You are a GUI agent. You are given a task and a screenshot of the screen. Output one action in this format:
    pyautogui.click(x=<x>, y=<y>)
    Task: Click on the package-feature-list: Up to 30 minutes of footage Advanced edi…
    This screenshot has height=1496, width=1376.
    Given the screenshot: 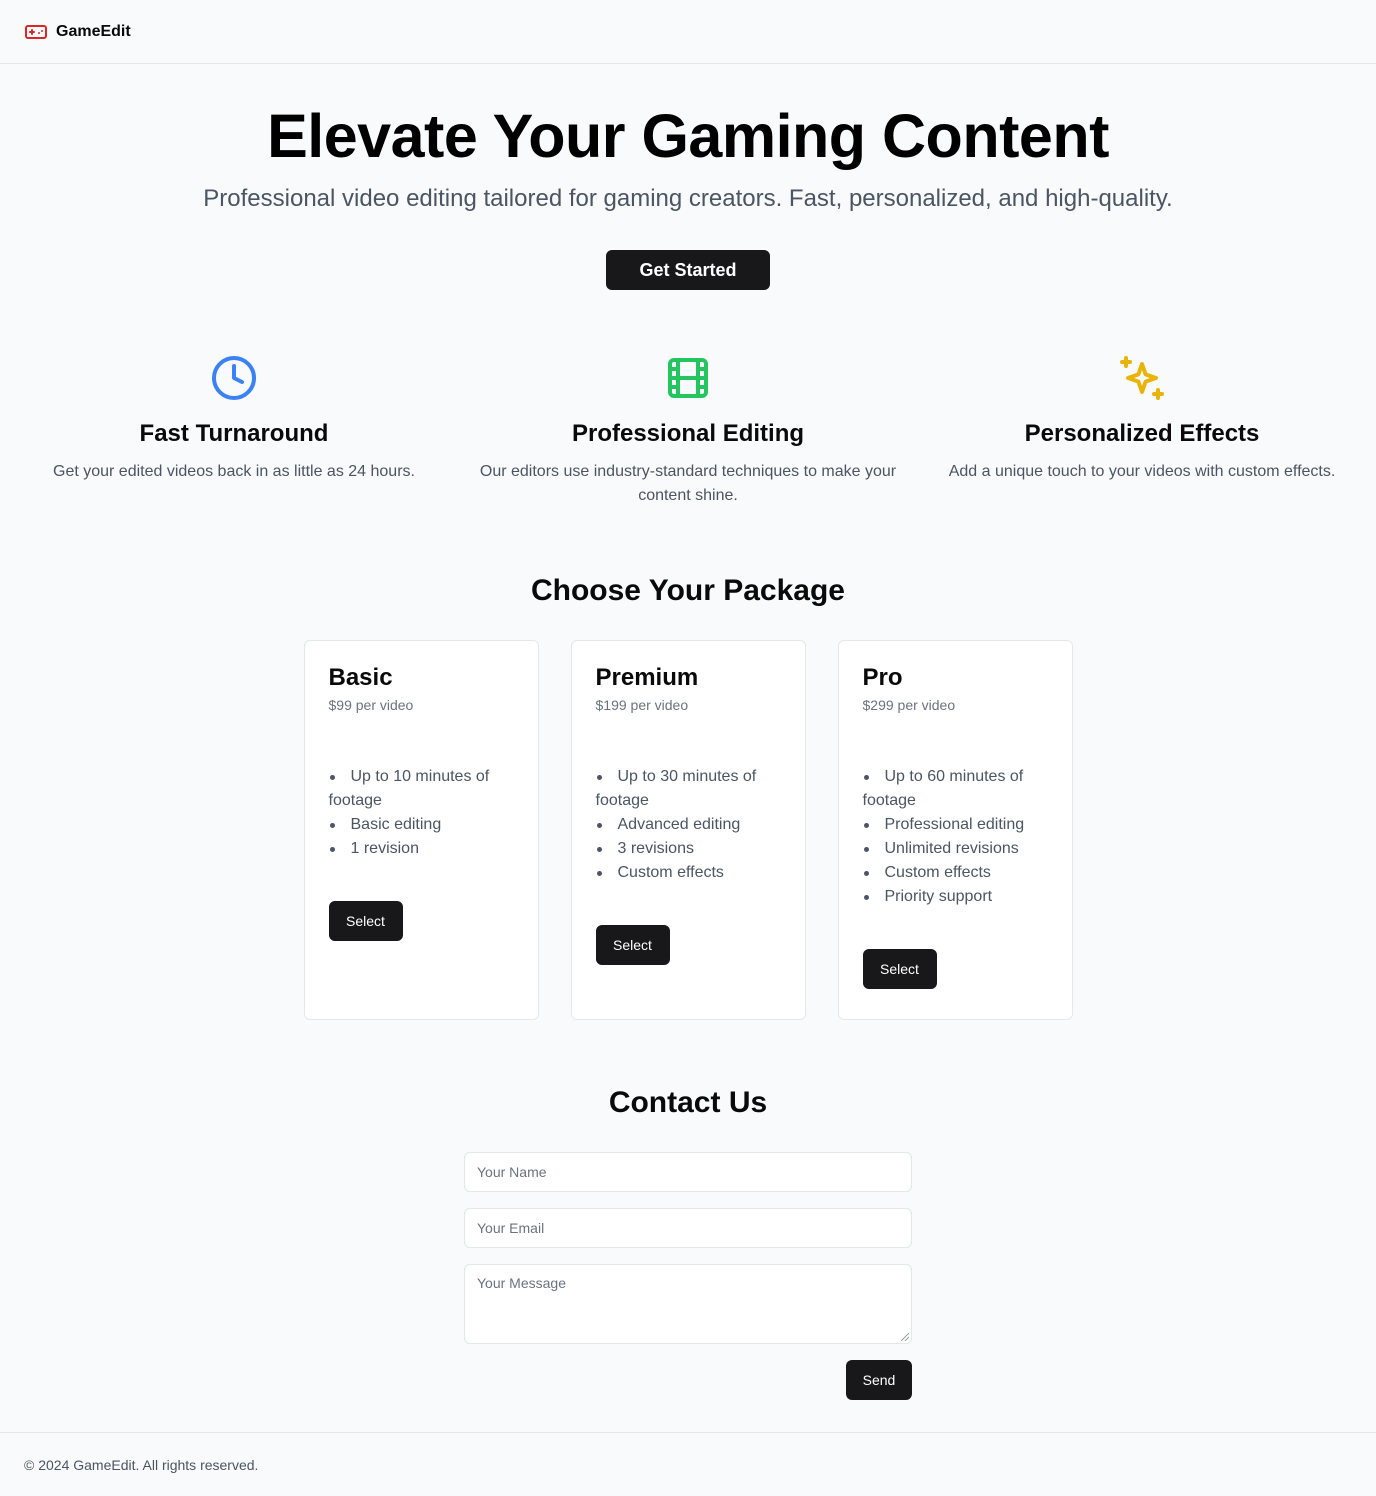 What is the action you would take?
    pyautogui.click(x=688, y=825)
    